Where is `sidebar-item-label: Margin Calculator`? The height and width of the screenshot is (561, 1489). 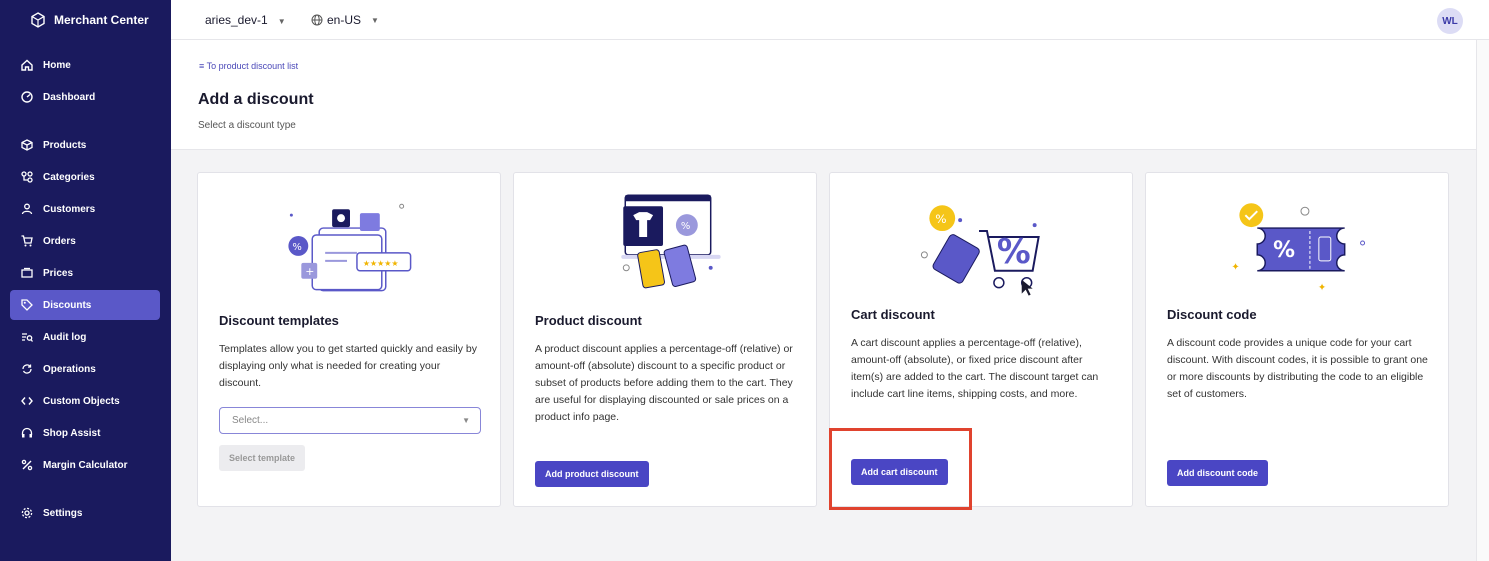
sidebar-item-label: Margin Calculator is located at coordinates (85, 465).